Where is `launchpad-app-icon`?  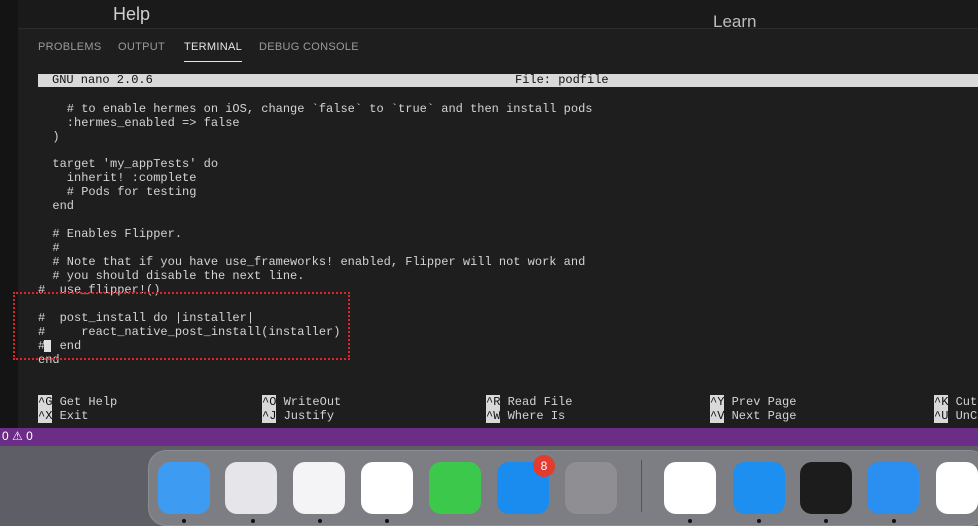 launchpad-app-icon is located at coordinates (251, 488).